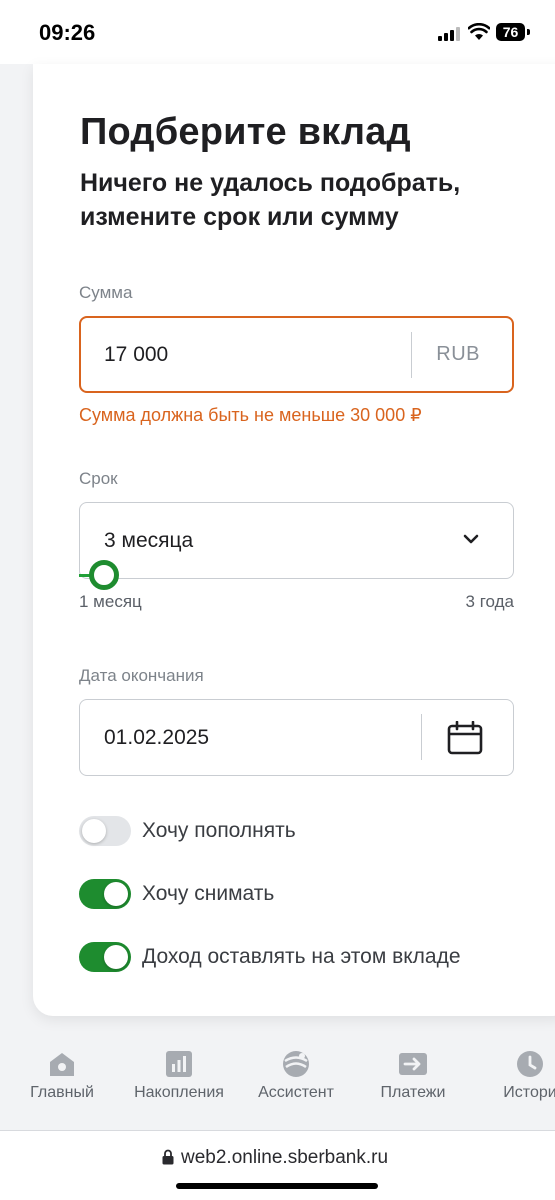 The height and width of the screenshot is (1200, 555). What do you see at coordinates (110, 601) in the screenshot?
I see `term-range-min: 1 месяц` at bounding box center [110, 601].